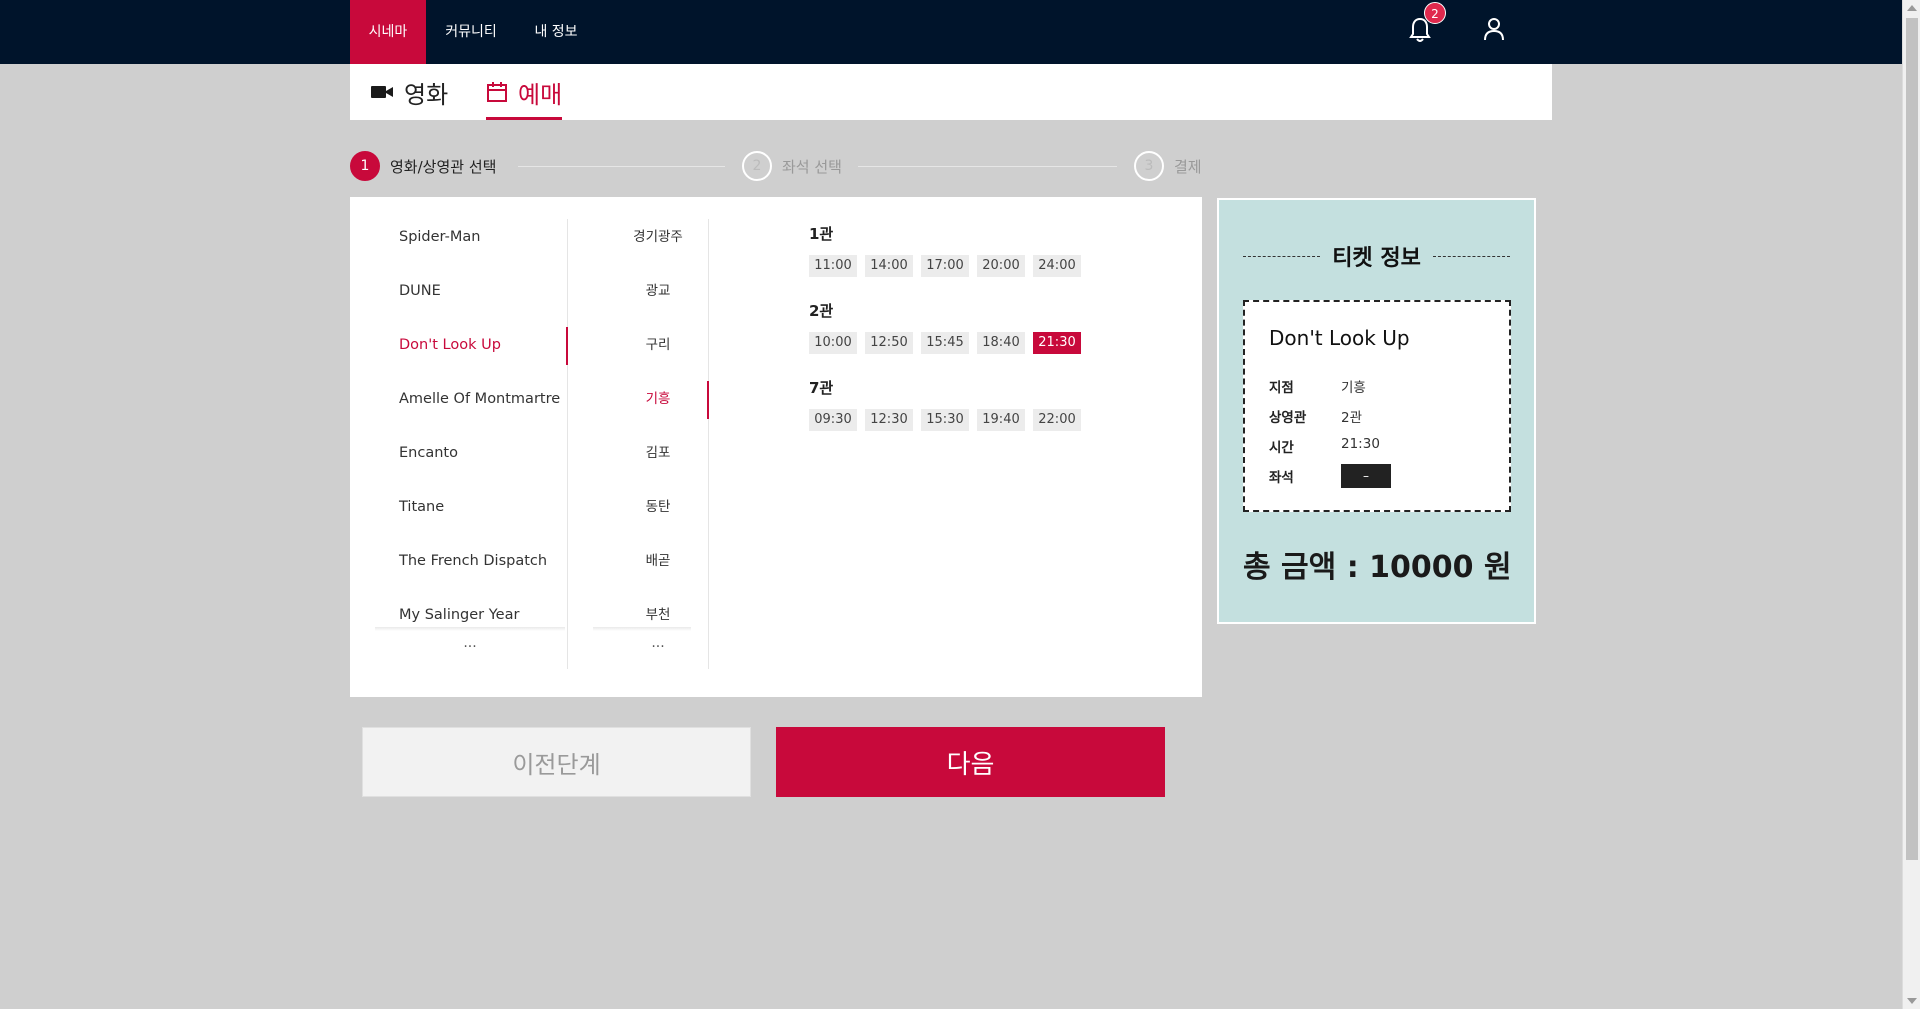 The height and width of the screenshot is (1009, 1920). What do you see at coordinates (658, 397) in the screenshot?
I see `region-item-selected: 기흥` at bounding box center [658, 397].